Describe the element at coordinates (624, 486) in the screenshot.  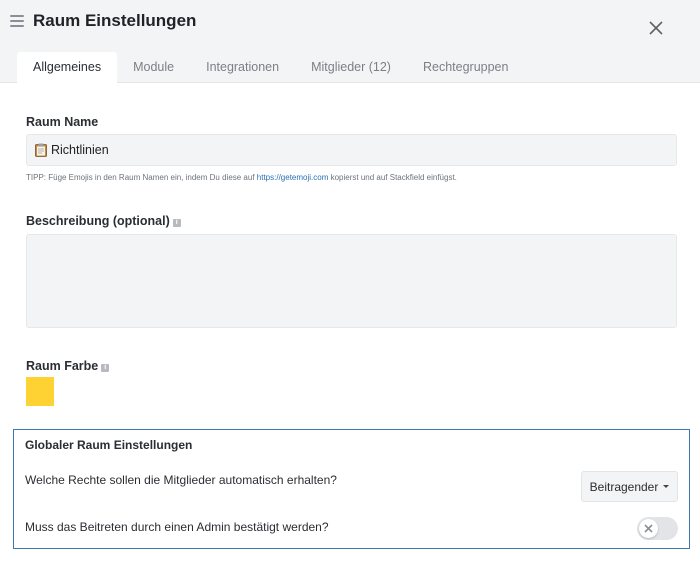
I see `rights-selected-value: Beitragender` at that location.